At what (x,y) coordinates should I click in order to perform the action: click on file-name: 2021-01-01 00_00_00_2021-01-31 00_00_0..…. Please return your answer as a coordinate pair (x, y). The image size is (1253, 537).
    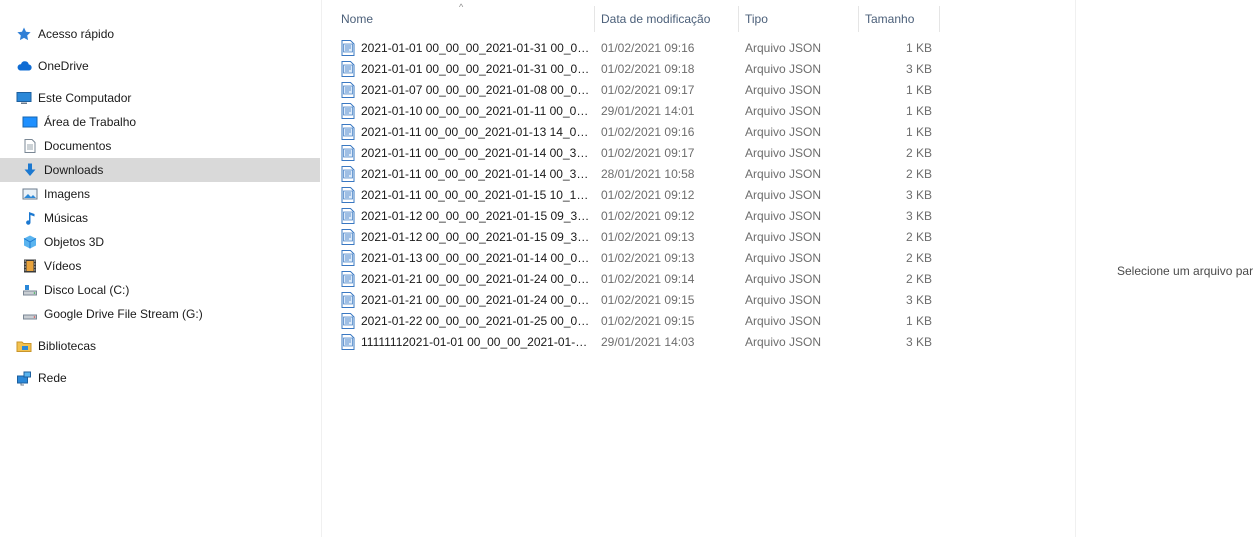
    Looking at the image, I should click on (476, 68).